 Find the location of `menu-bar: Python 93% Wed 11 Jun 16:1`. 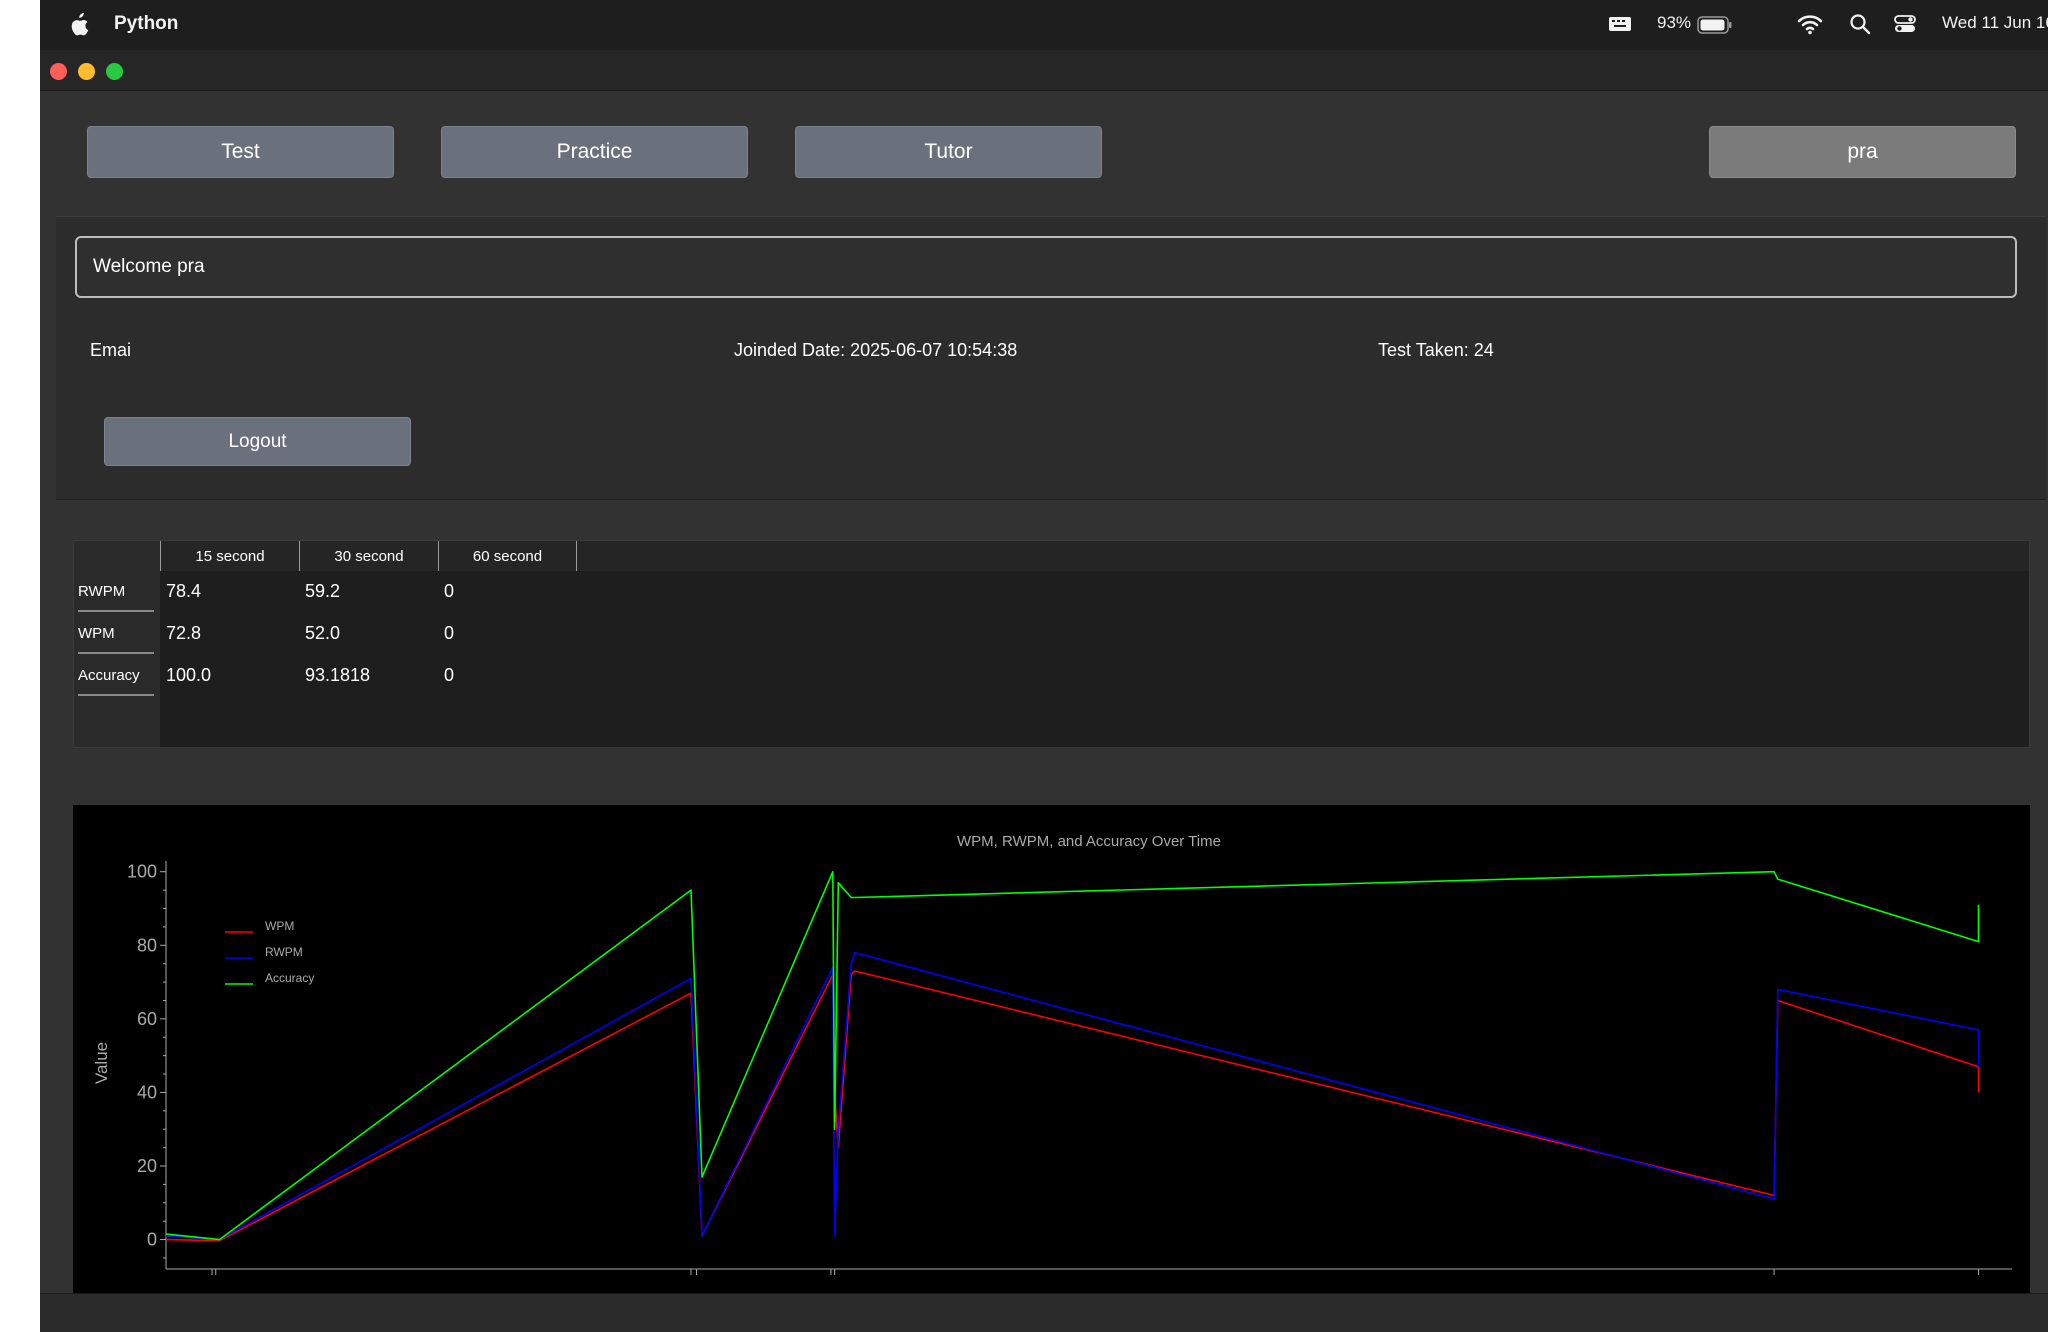

menu-bar: Python 93% Wed 11 Jun 16:1 is located at coordinates (1044, 25).